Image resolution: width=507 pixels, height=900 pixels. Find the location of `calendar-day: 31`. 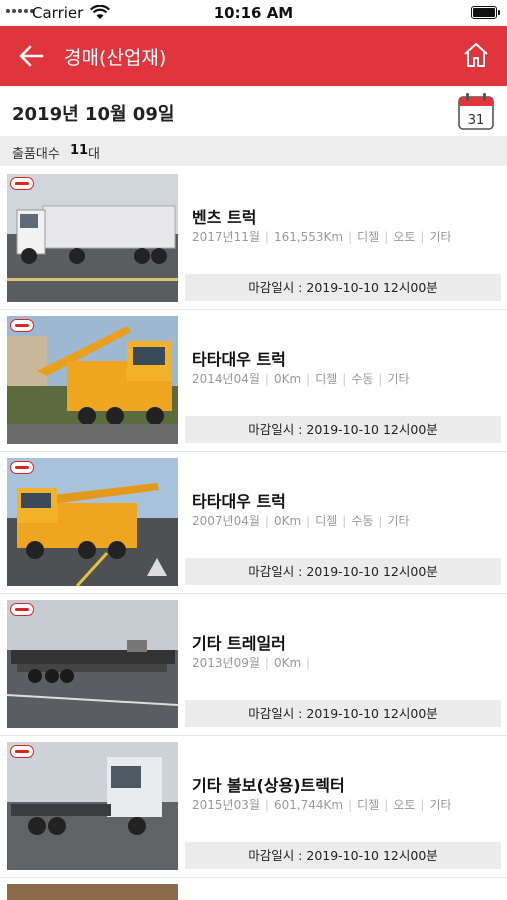

calendar-day: 31 is located at coordinates (476, 120).